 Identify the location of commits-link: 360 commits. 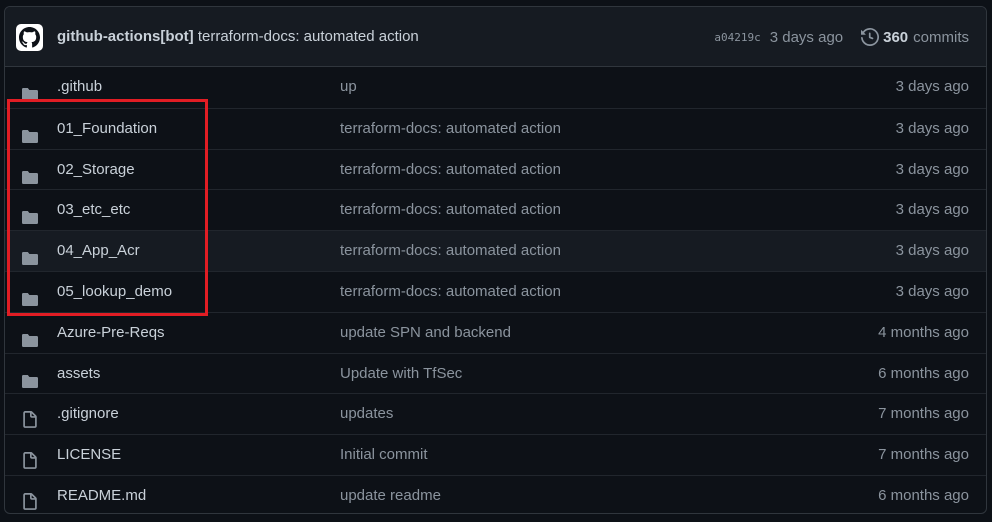
(915, 37).